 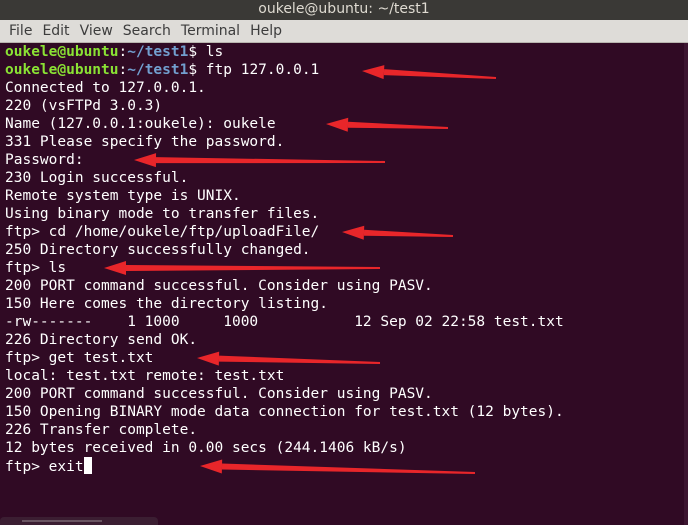 I want to click on menu-file: File, so click(x=18, y=31).